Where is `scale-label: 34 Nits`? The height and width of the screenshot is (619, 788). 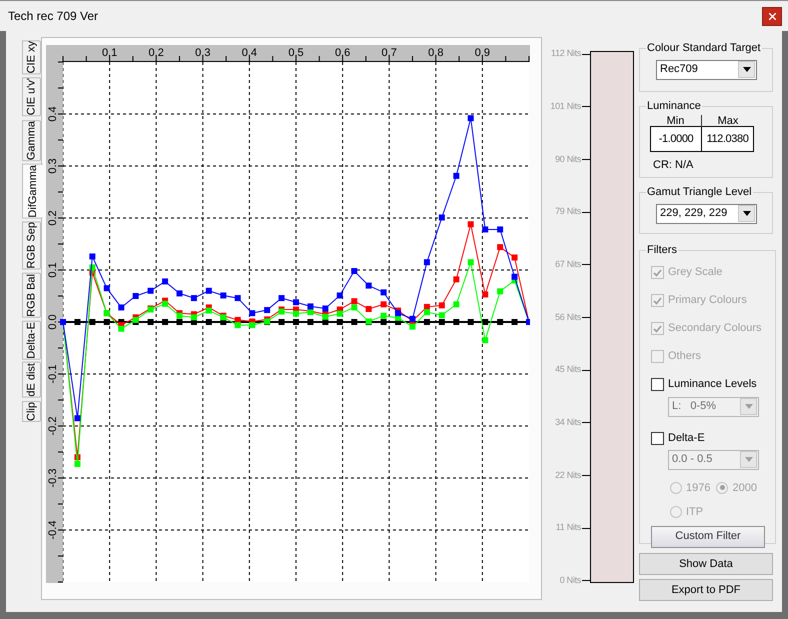
scale-label: 34 Nits is located at coordinates (568, 423).